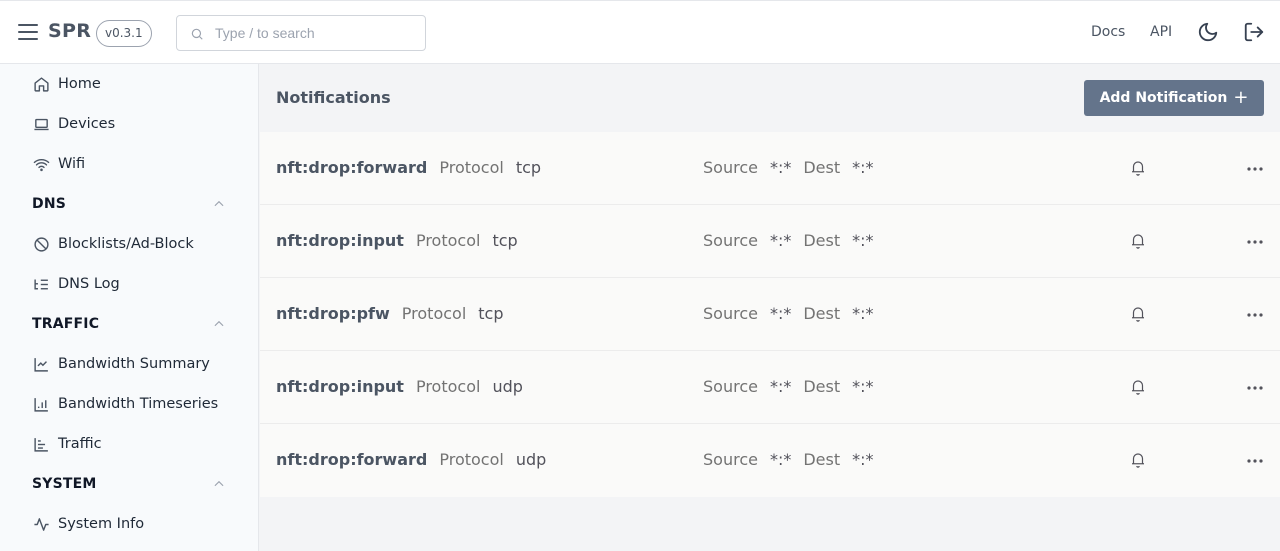 The image size is (1280, 551). What do you see at coordinates (41, 164) in the screenshot?
I see `wifi-icon` at bounding box center [41, 164].